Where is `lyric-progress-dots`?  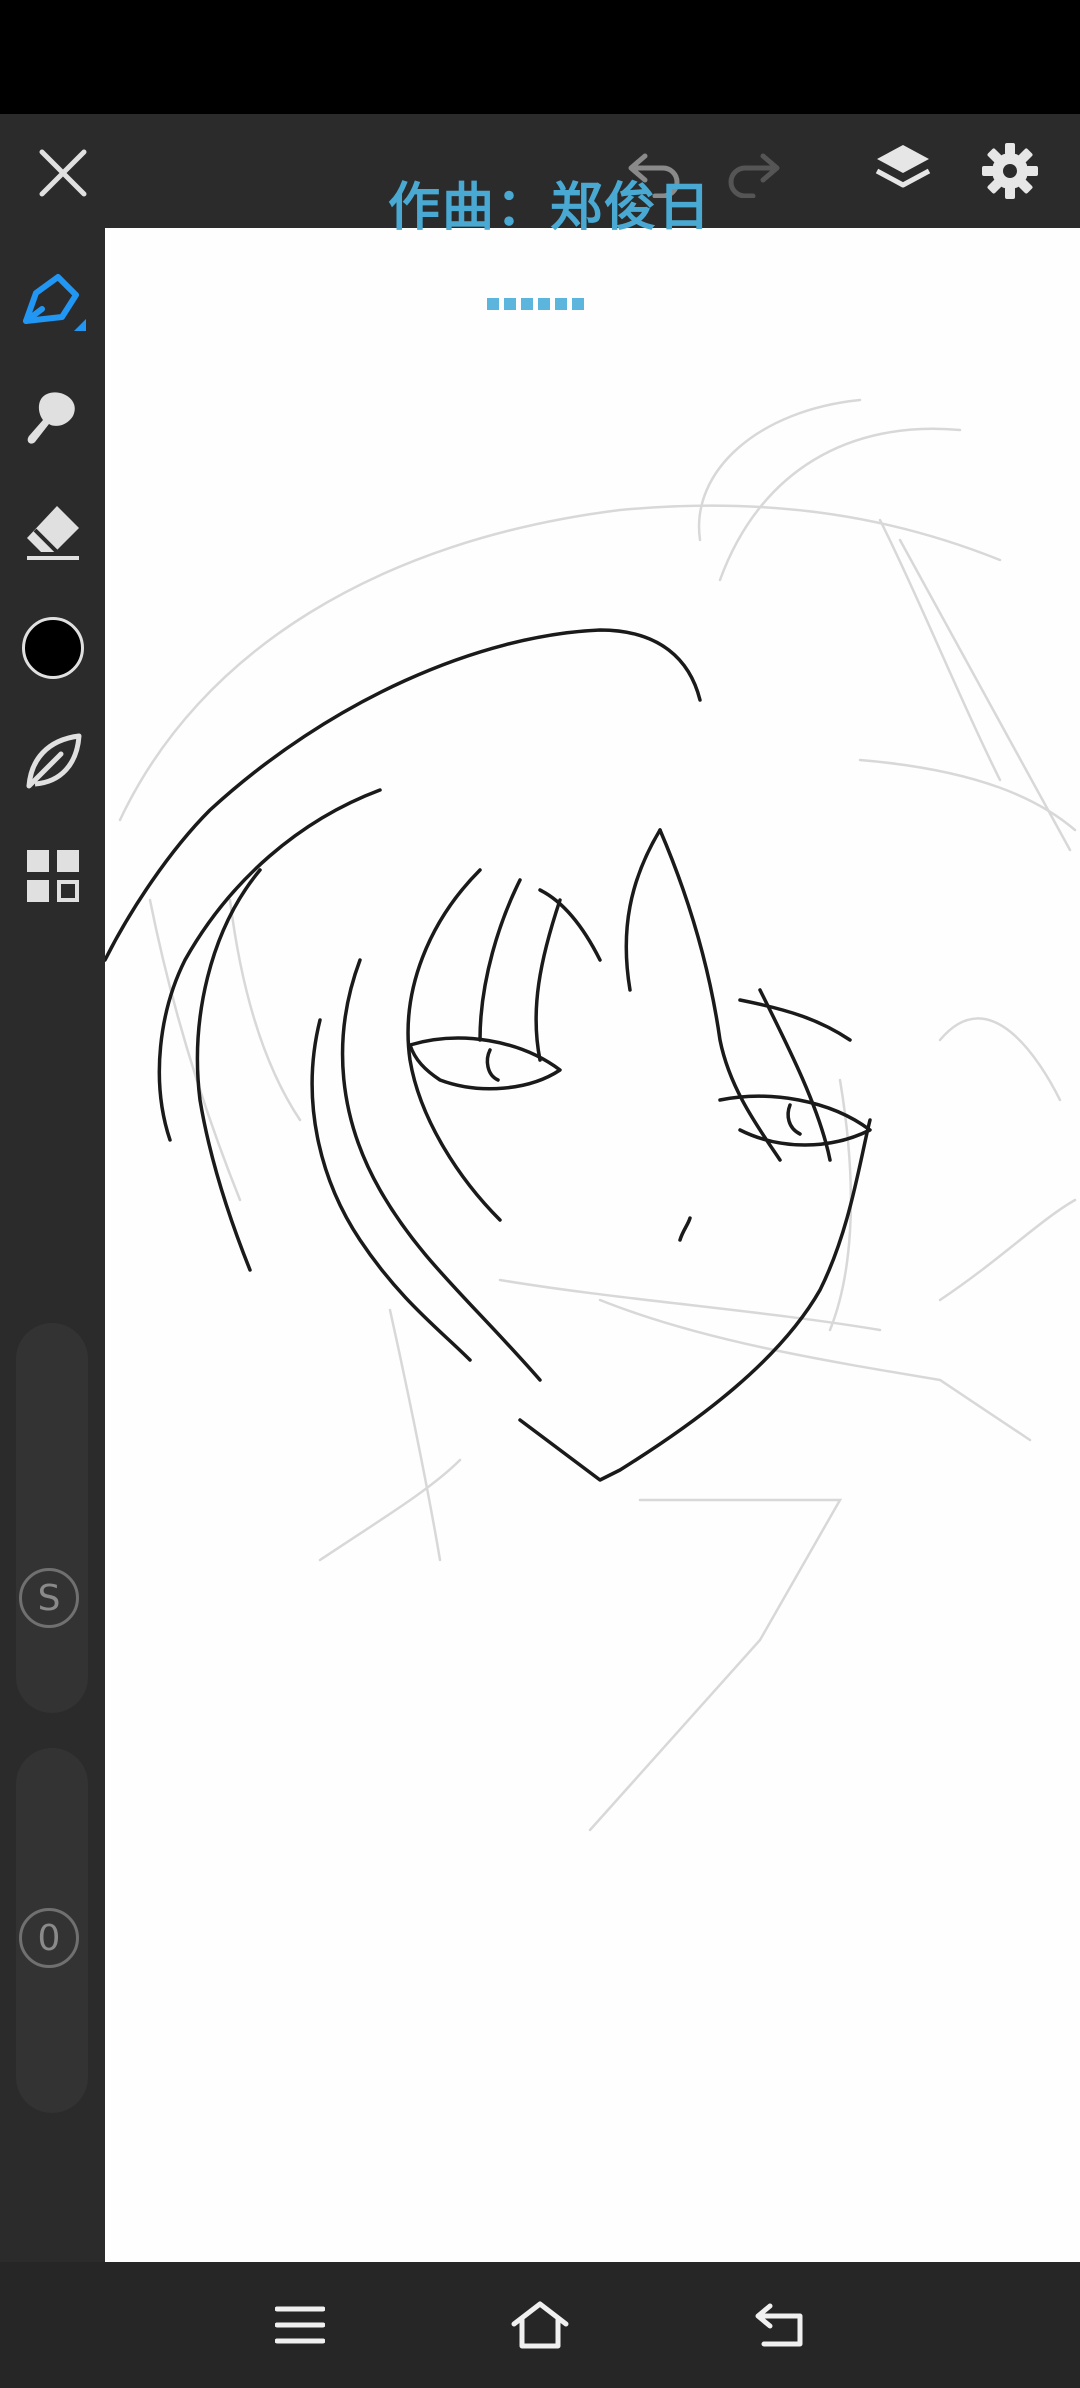
lyric-progress-dots is located at coordinates (542, 305).